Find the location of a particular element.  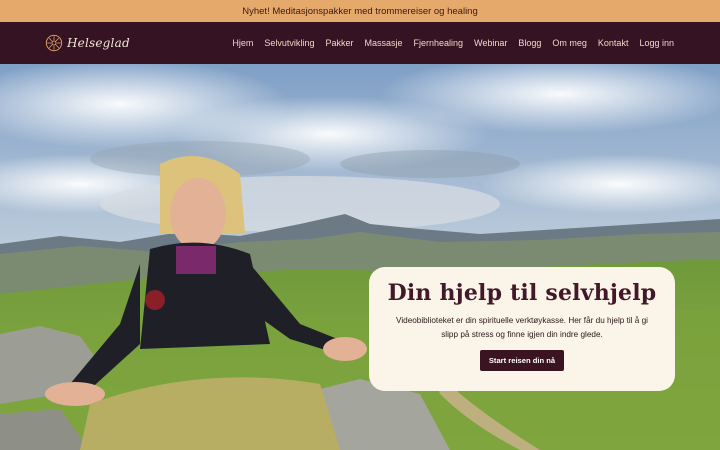

hero-title: Din hjelp til selvhjelp is located at coordinates (522, 293).